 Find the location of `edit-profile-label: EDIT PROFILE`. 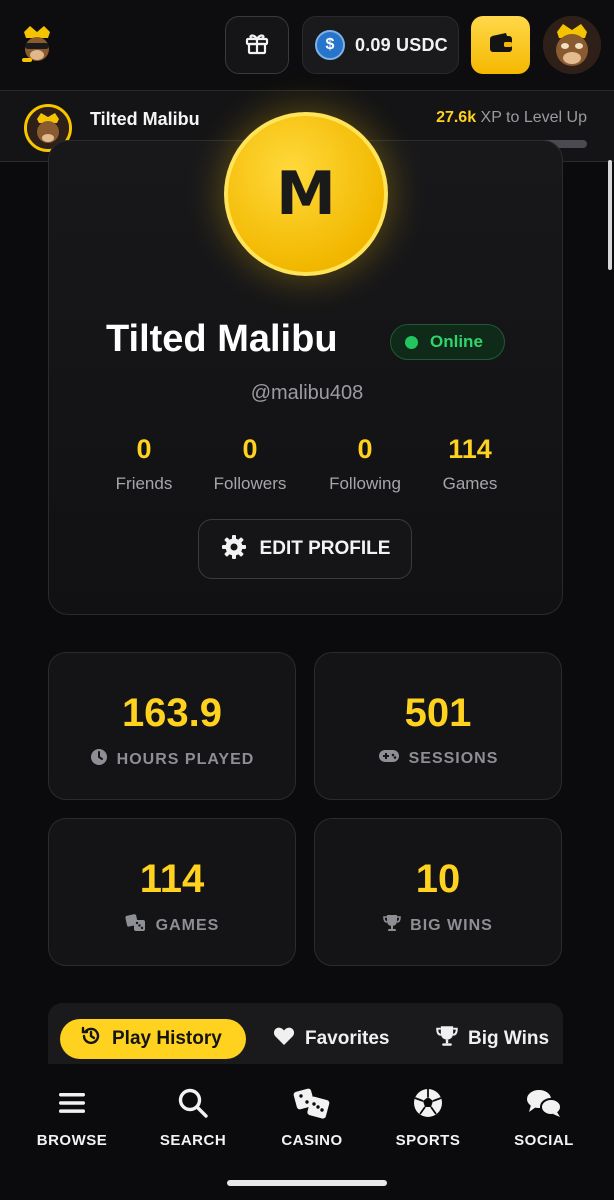

edit-profile-label: EDIT PROFILE is located at coordinates (325, 548).